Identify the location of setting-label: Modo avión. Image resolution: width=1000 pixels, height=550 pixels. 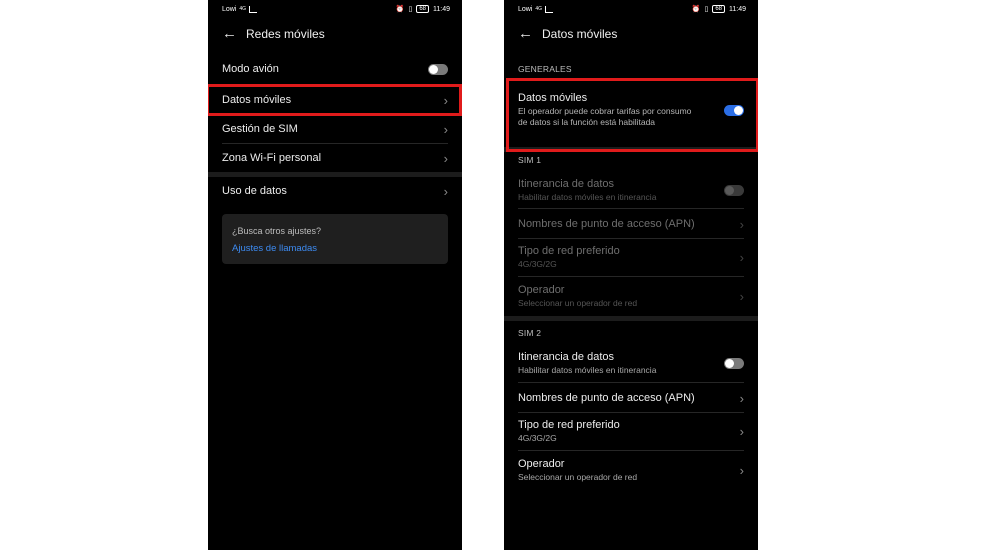
(250, 69).